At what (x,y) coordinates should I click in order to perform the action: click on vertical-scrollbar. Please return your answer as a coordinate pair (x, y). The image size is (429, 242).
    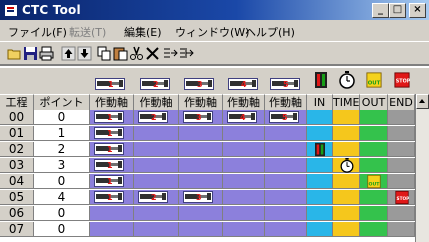
    Looking at the image, I should click on (422, 168).